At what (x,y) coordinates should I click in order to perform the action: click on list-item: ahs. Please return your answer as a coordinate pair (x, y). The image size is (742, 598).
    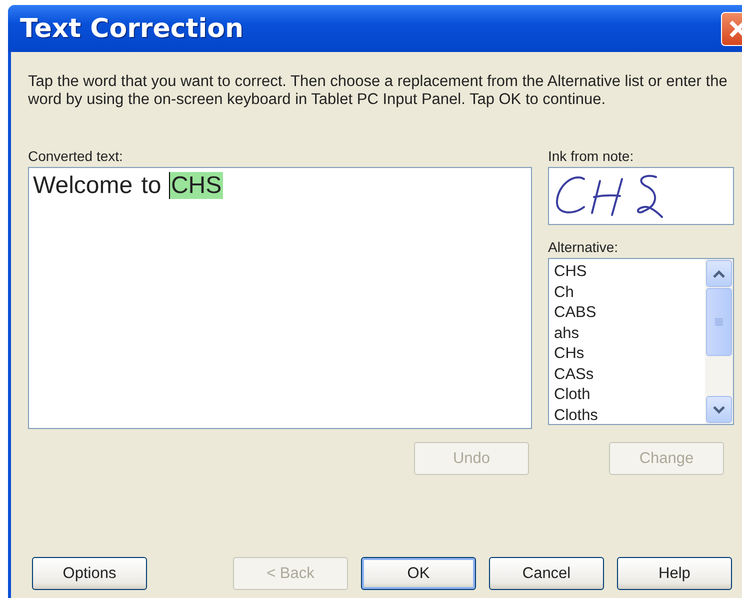
    Looking at the image, I should click on (566, 334).